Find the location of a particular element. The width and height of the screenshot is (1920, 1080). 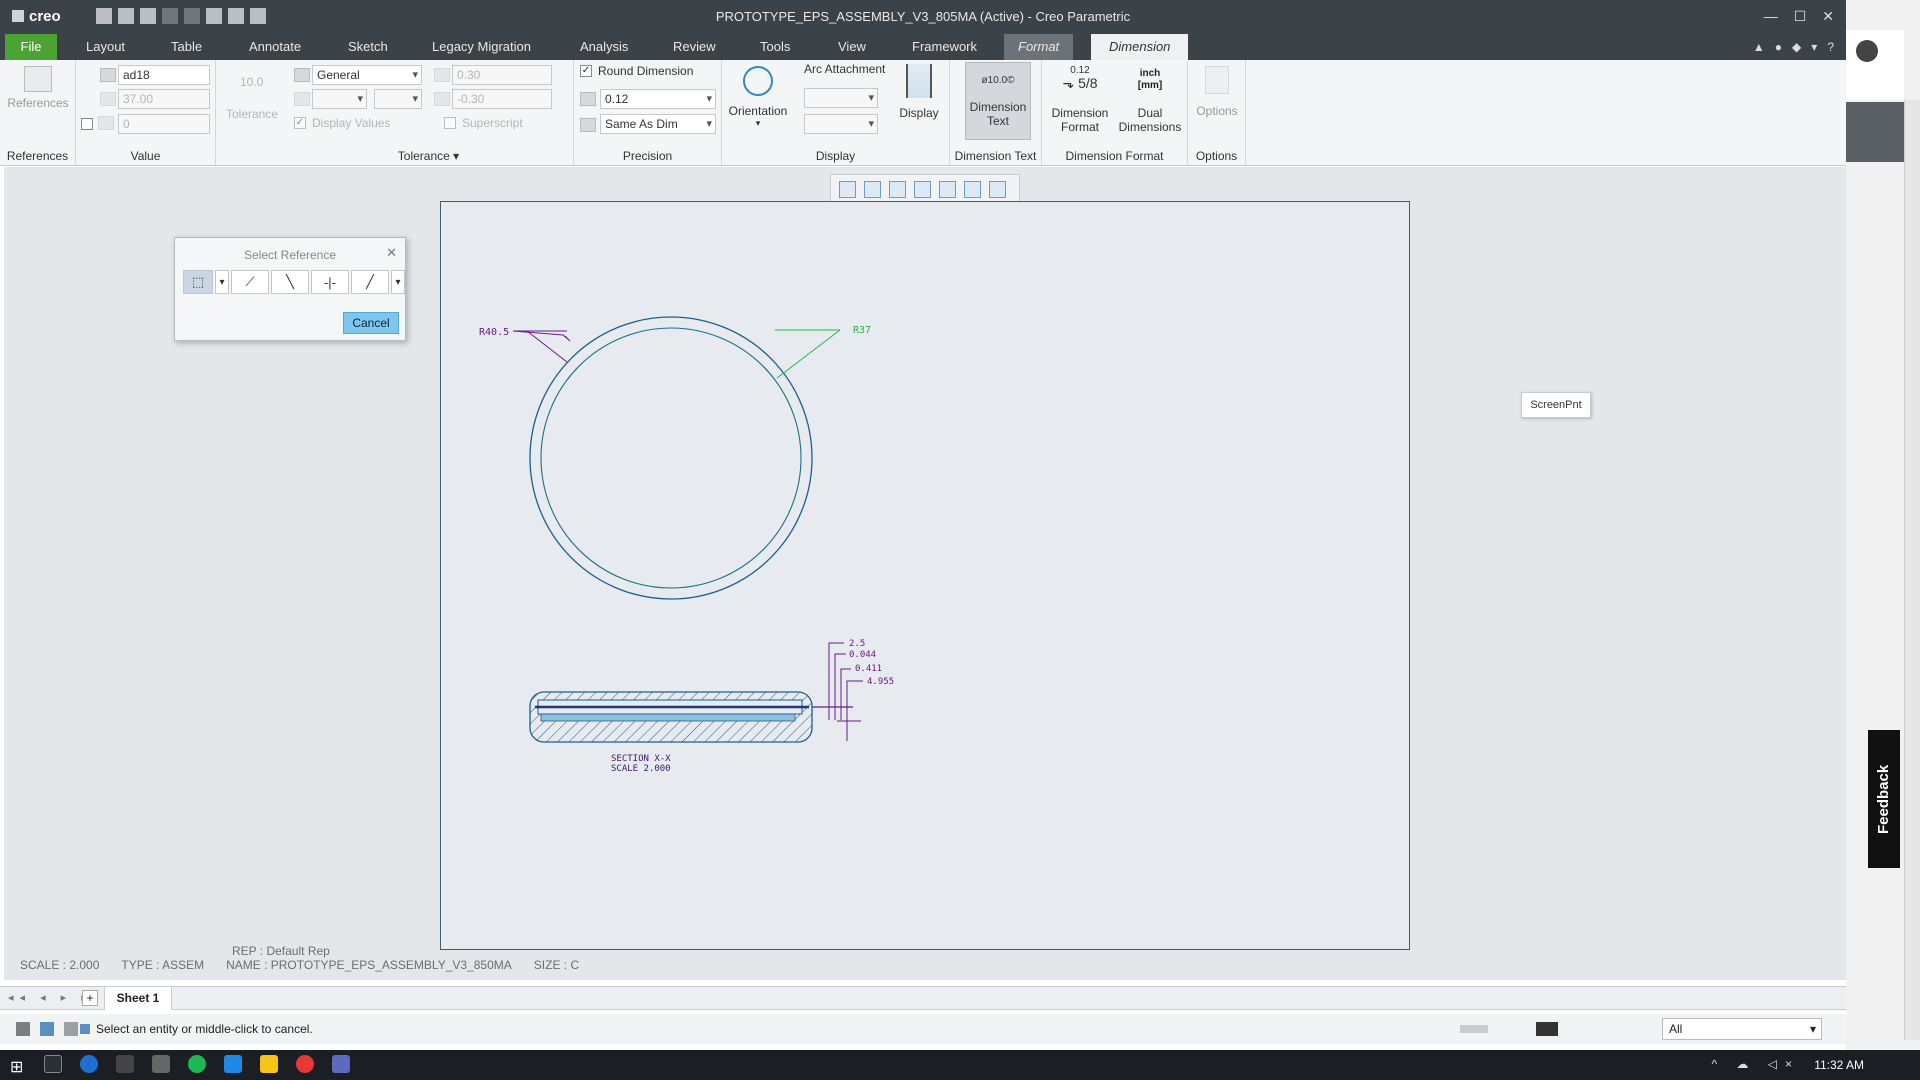

settings-icon: ◆ is located at coordinates (1796, 47).